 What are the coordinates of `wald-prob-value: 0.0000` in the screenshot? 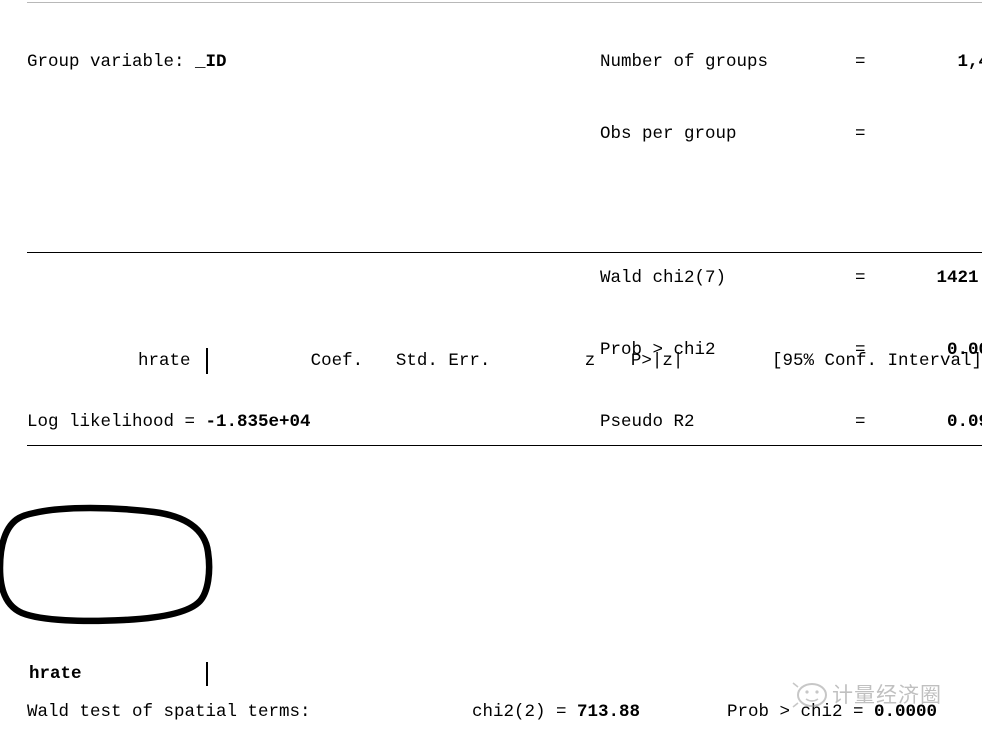 It's located at (906, 712).